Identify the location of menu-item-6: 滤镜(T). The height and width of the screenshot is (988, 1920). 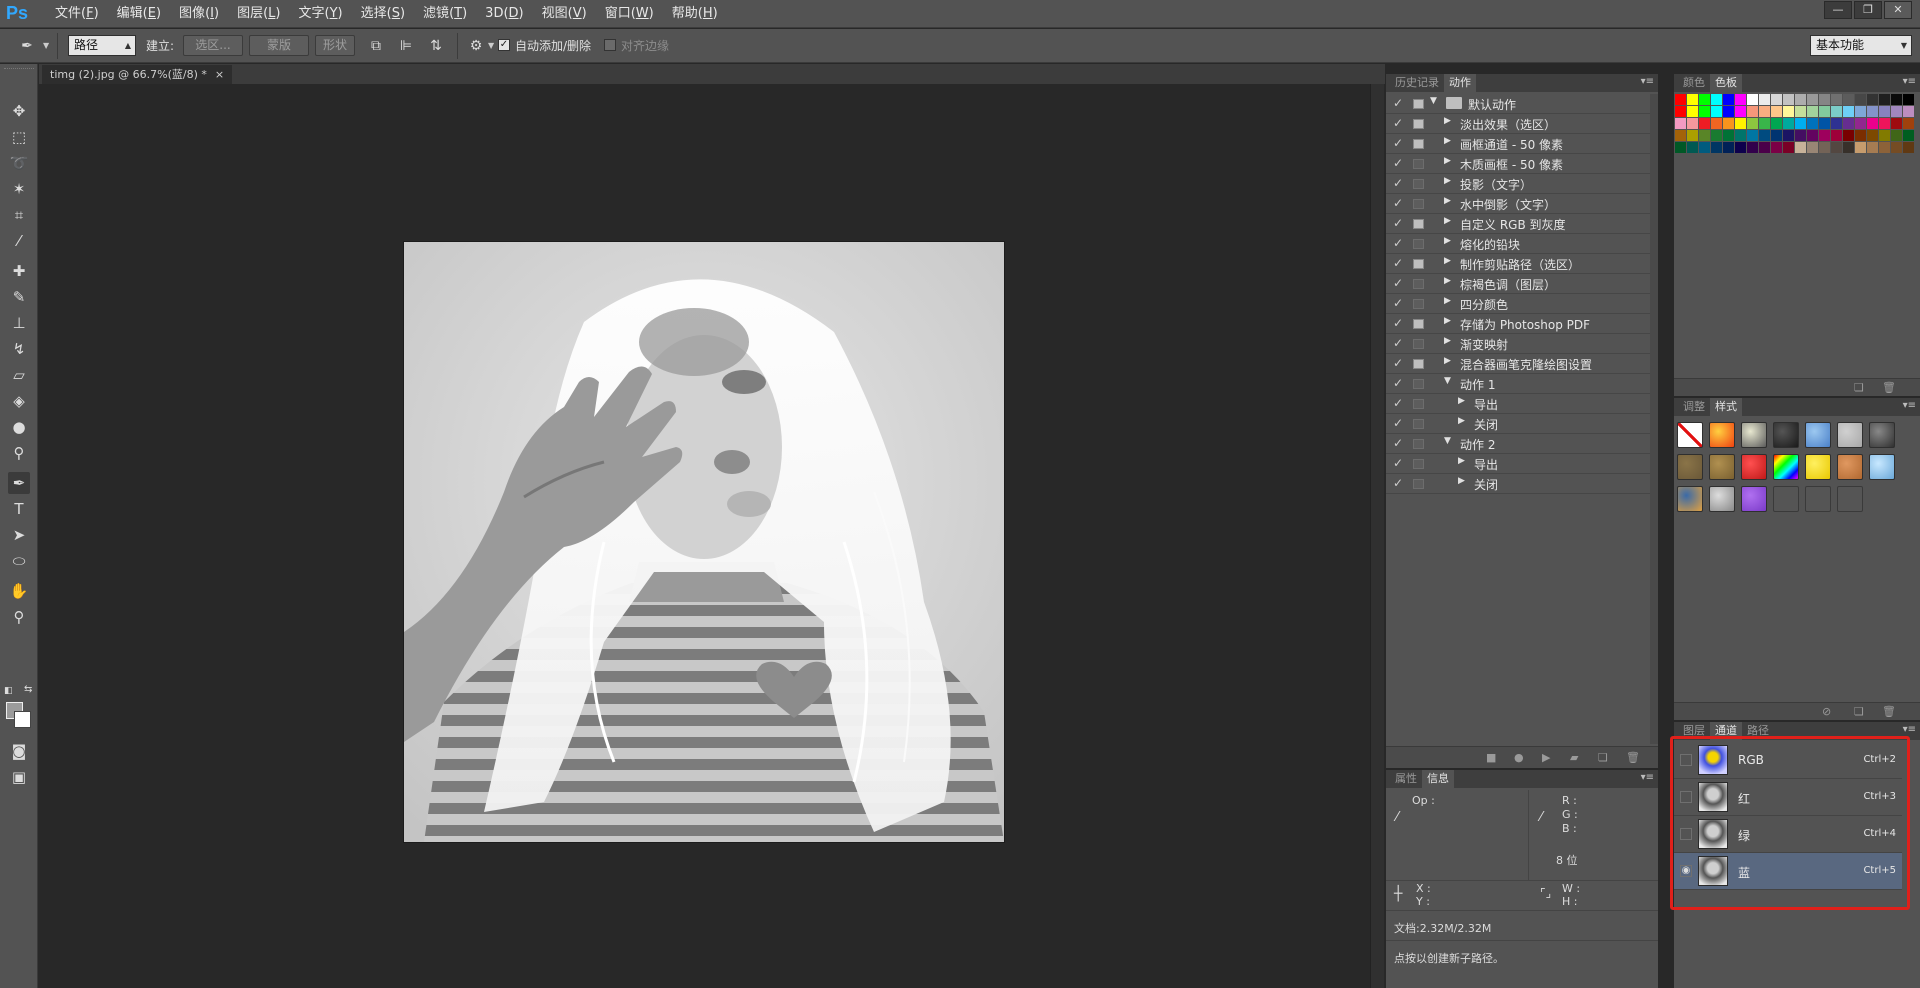
(445, 14).